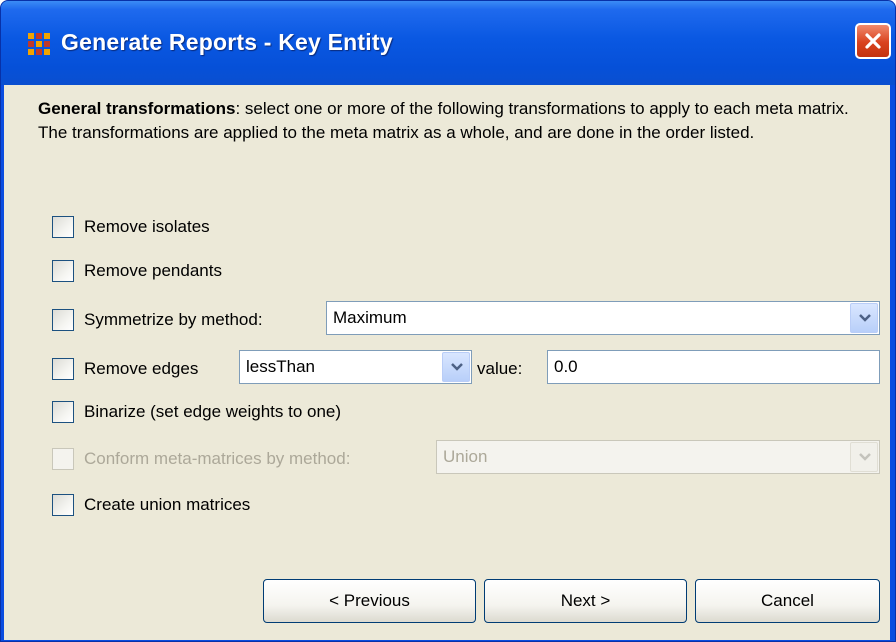 Image resolution: width=896 pixels, height=642 pixels. What do you see at coordinates (63, 271) in the screenshot?
I see `remove-pendants-checkbox` at bounding box center [63, 271].